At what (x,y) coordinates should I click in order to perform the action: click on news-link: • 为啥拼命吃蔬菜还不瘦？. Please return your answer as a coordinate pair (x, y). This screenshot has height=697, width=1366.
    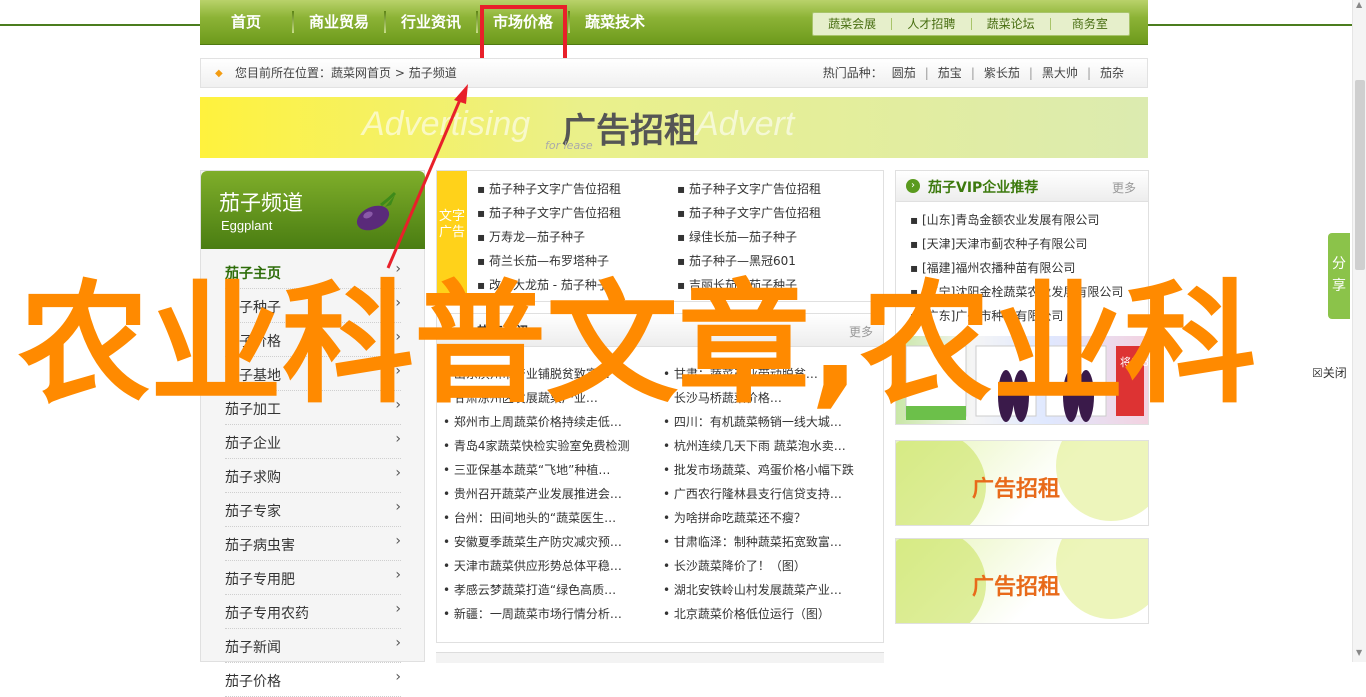
    Looking at the image, I should click on (773, 518).